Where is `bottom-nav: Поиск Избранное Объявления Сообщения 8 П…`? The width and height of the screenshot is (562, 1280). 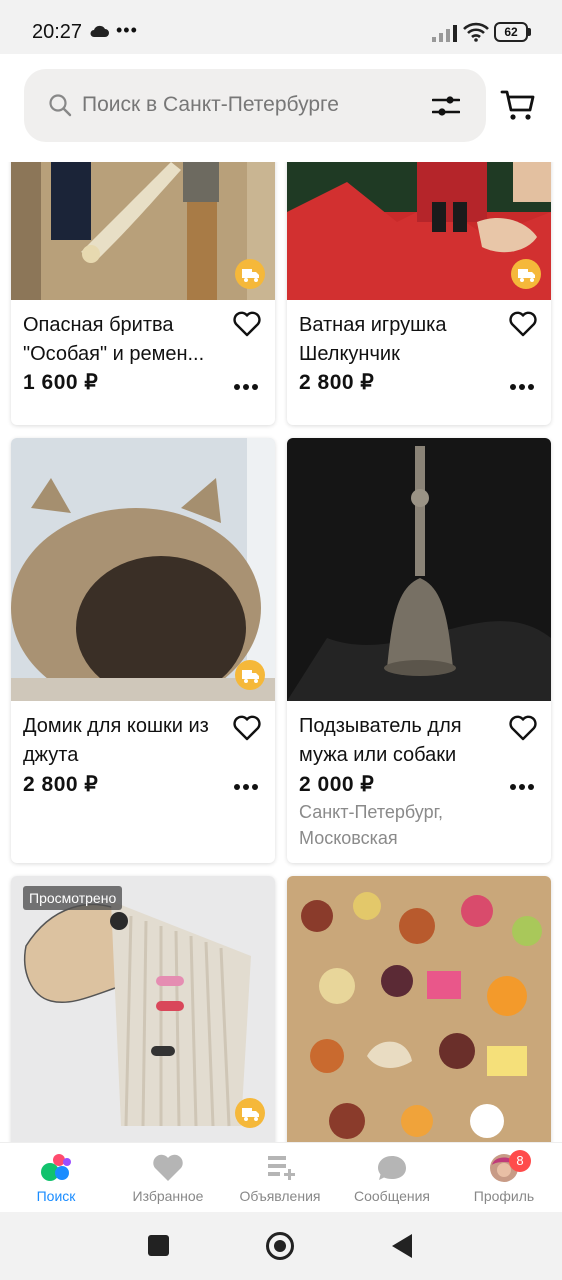
bottom-nav: Поиск Избранное Объявления Сообщения 8 П… is located at coordinates (281, 1177).